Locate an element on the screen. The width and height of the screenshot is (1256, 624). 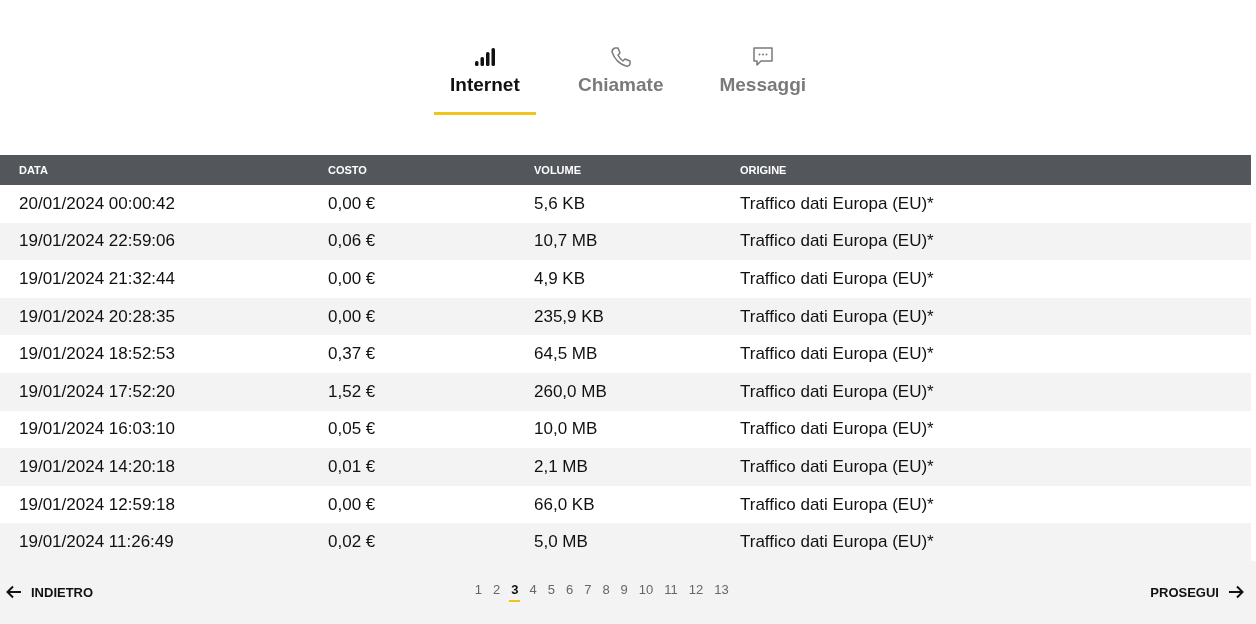
page-link: 11 is located at coordinates (671, 592).